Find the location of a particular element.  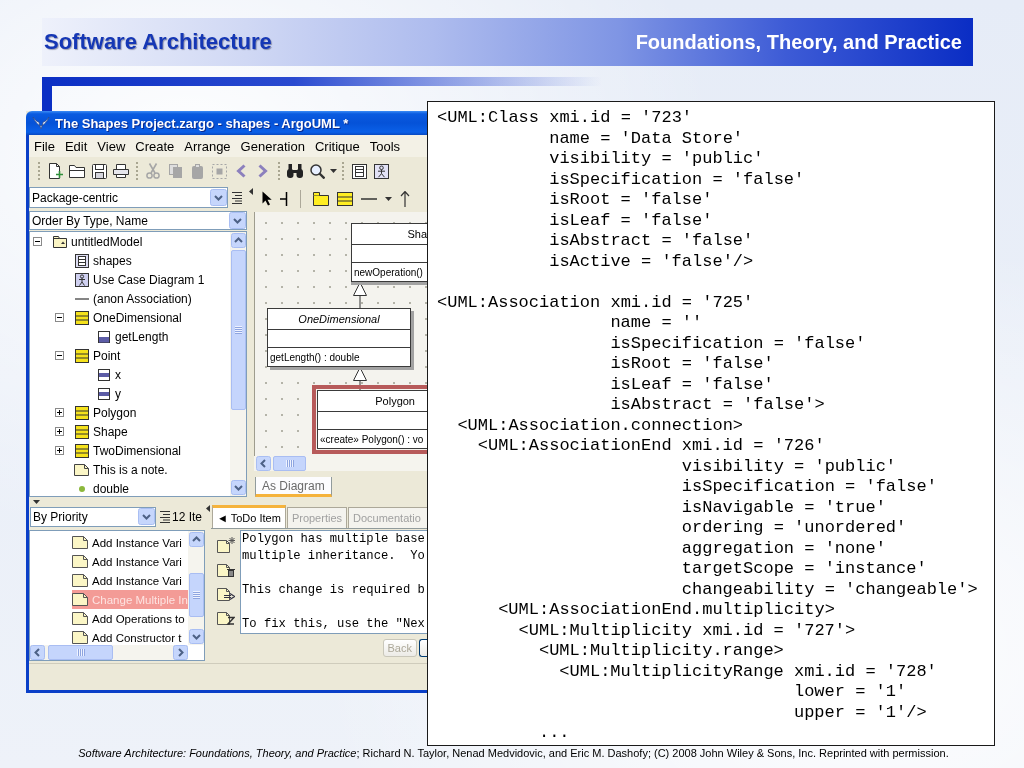

logo-icon is located at coordinates (41, 123).